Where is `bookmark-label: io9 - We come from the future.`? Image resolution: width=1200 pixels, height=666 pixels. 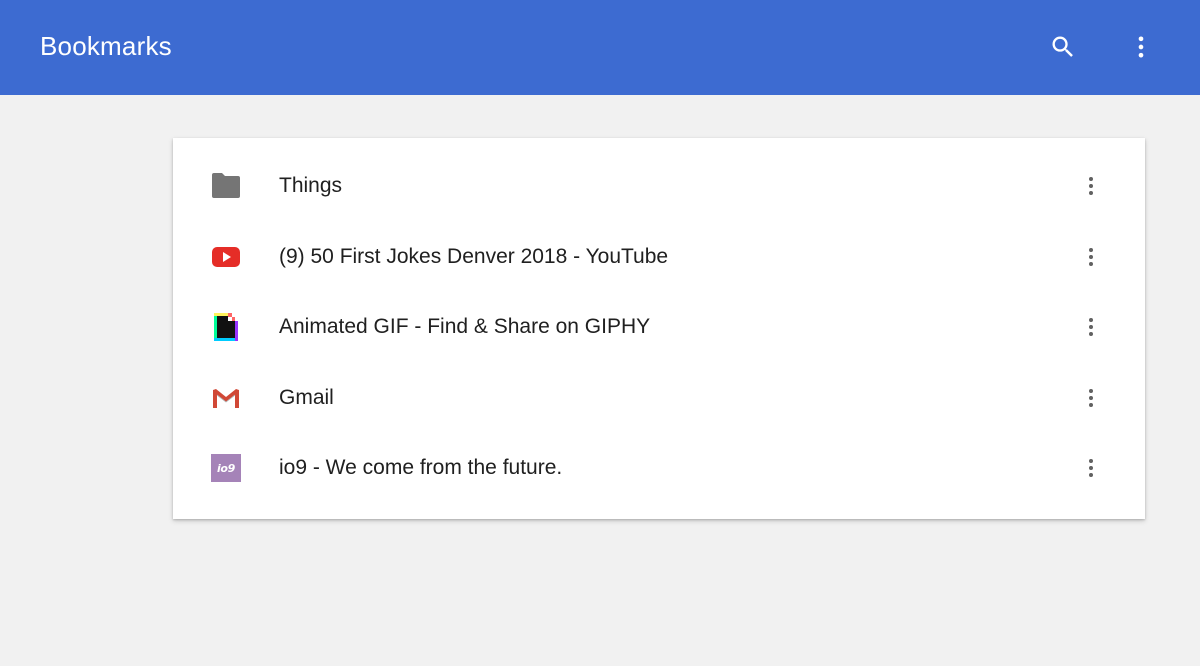 bookmark-label: io9 - We come from the future. is located at coordinates (421, 468).